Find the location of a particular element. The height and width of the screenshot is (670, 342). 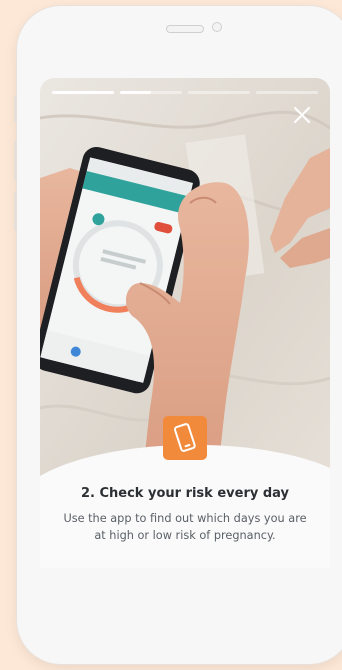

close-icon is located at coordinates (302, 115).